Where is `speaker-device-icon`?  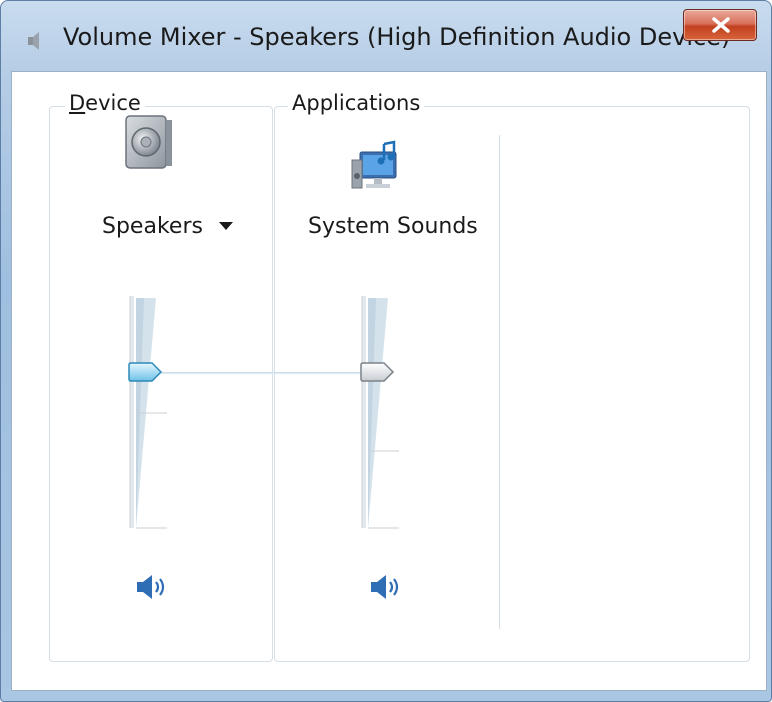 speaker-device-icon is located at coordinates (148, 143).